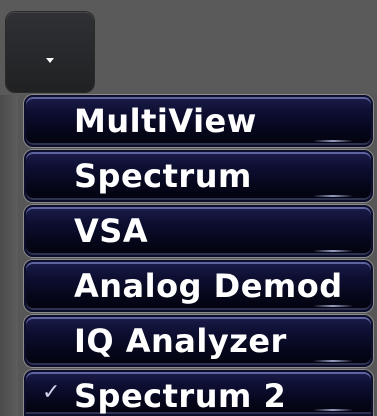 This screenshot has width=377, height=416. Describe the element at coordinates (180, 341) in the screenshot. I see `menu-item-label: IQ Analyzer` at that location.